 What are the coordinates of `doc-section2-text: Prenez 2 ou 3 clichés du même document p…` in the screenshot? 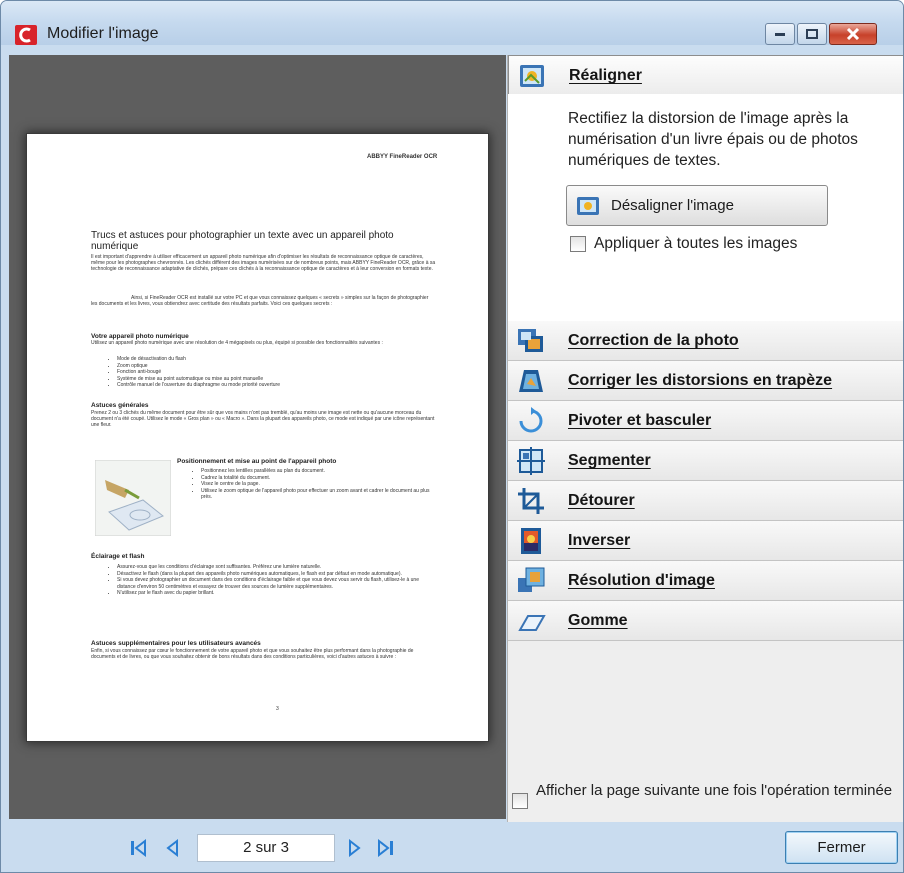 It's located at (263, 419).